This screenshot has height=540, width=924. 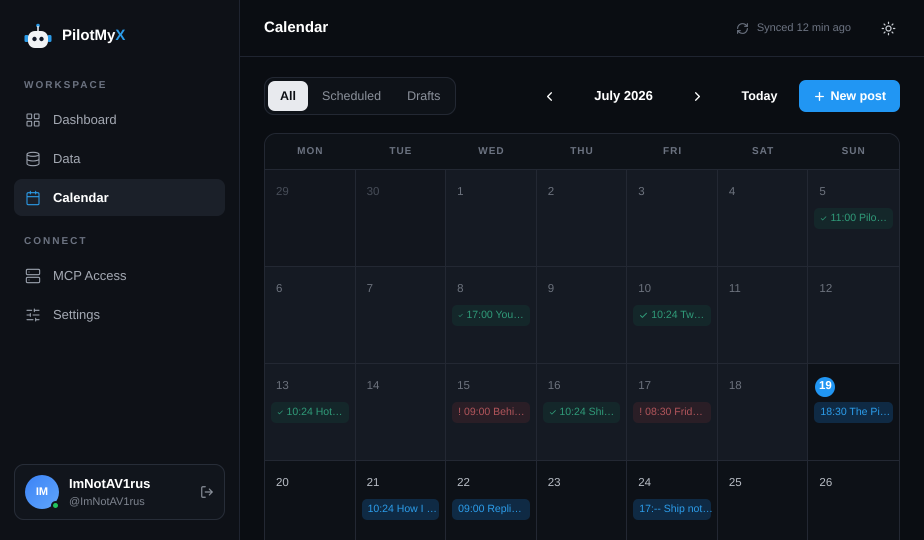 I want to click on filter-tab: Scheduled, so click(x=352, y=96).